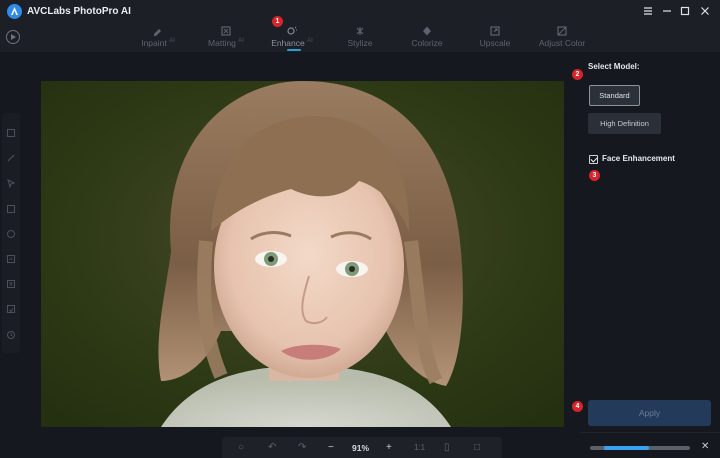 This screenshot has width=720, height=458. What do you see at coordinates (331, 448) in the screenshot?
I see `zoom-out-button: −` at bounding box center [331, 448].